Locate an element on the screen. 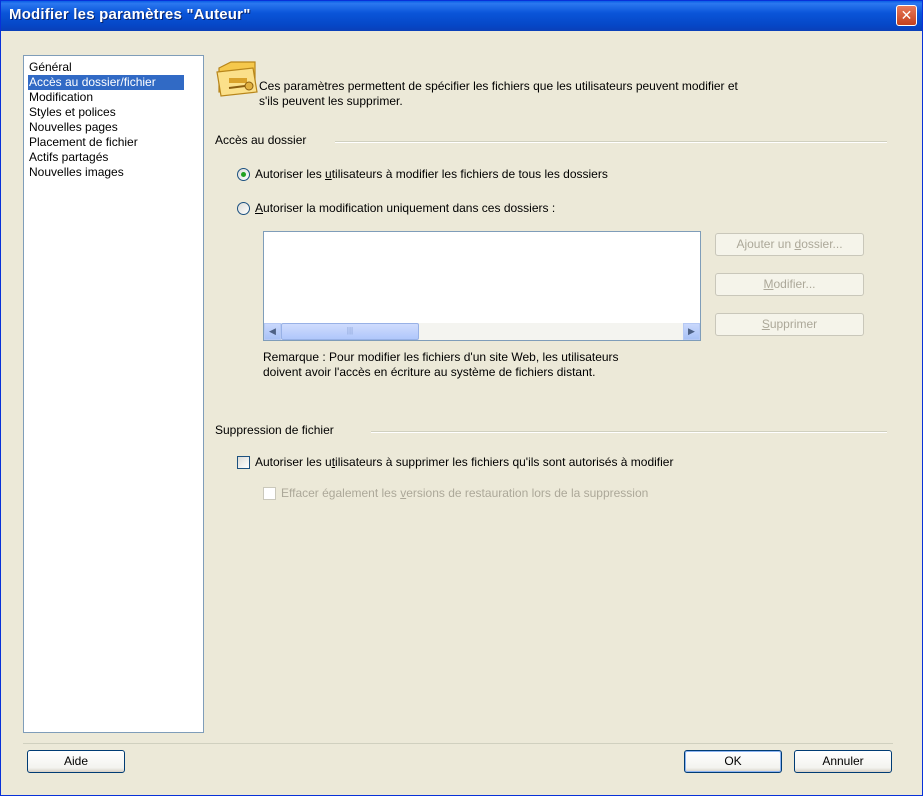  ok-button: OK is located at coordinates (733, 761).